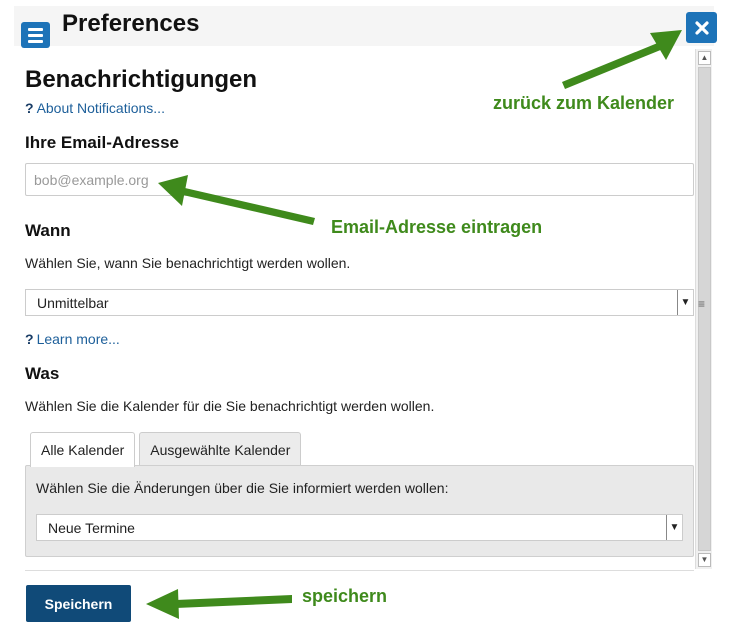 This screenshot has height=628, width=729. Describe the element at coordinates (102, 142) in the screenshot. I see `email-label: Ihre Email-Adresse` at that location.